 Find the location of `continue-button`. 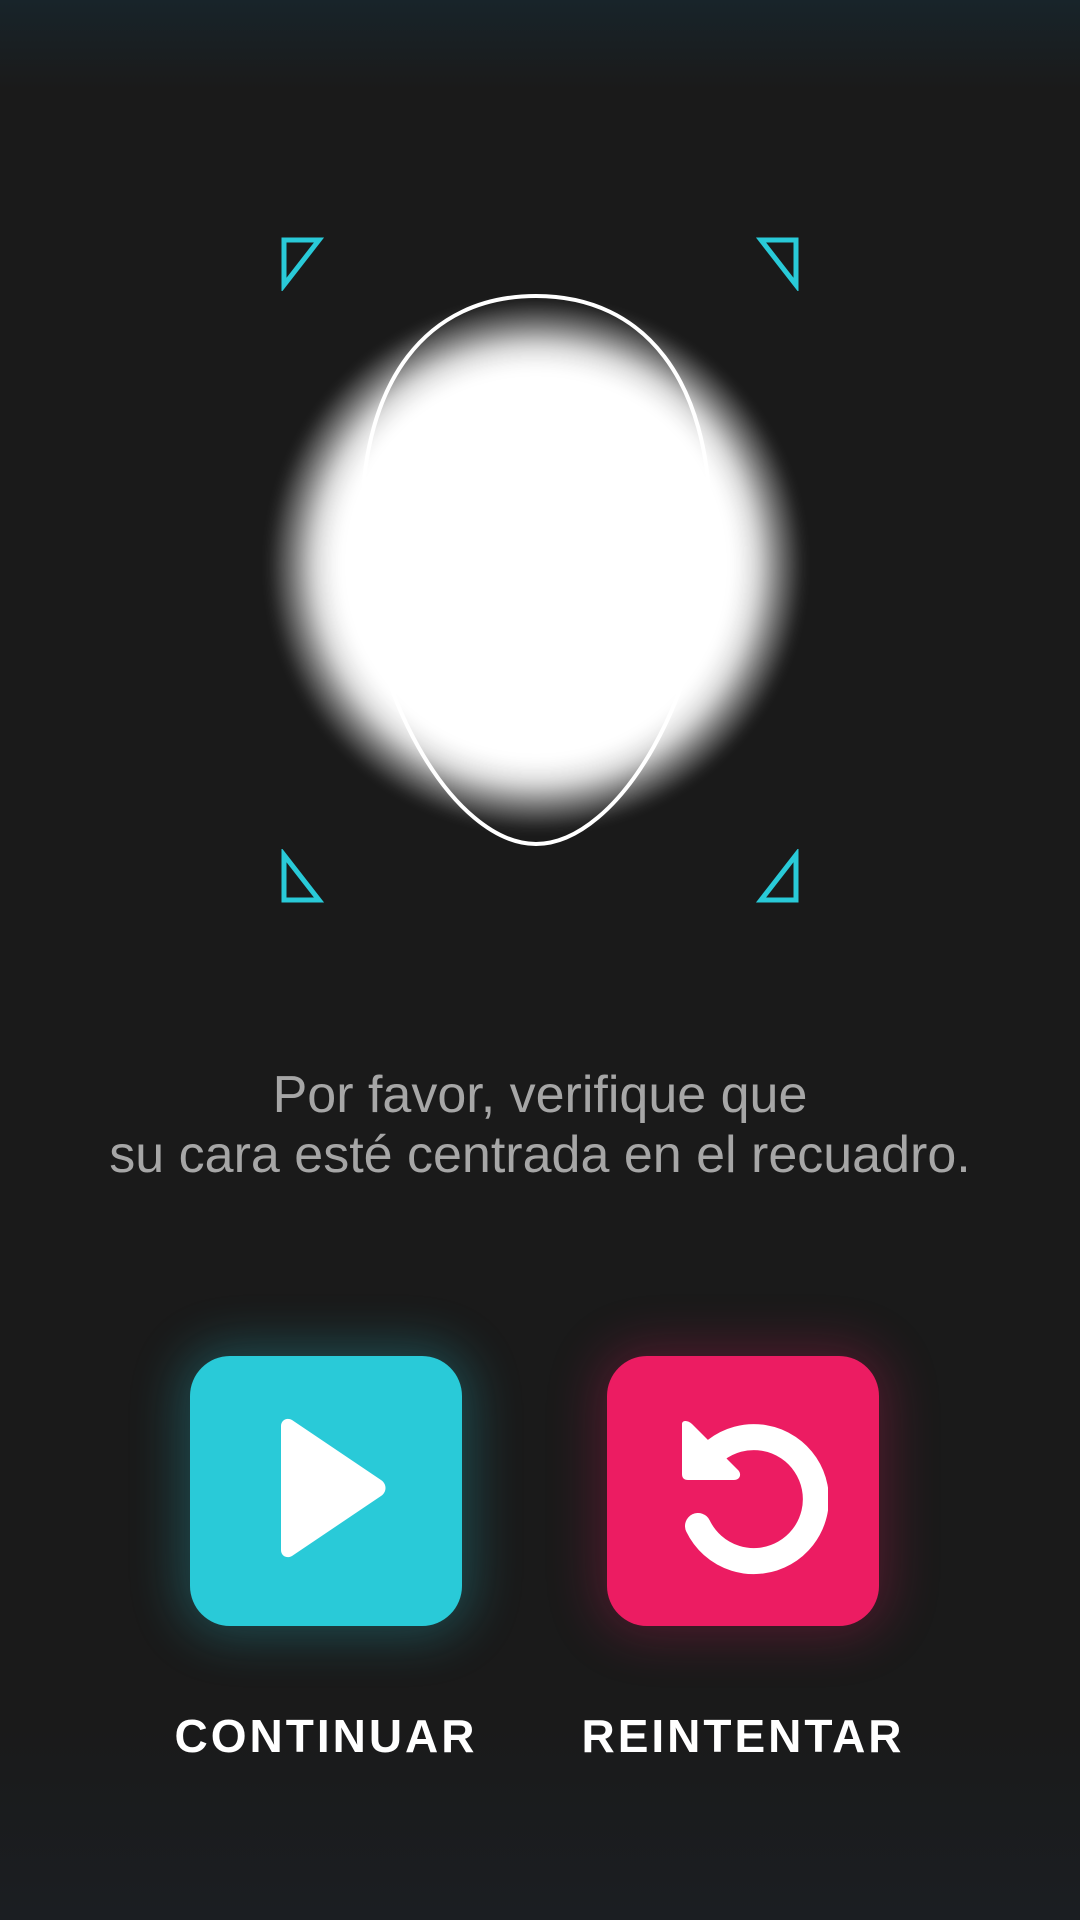

continue-button is located at coordinates (326, 1491).